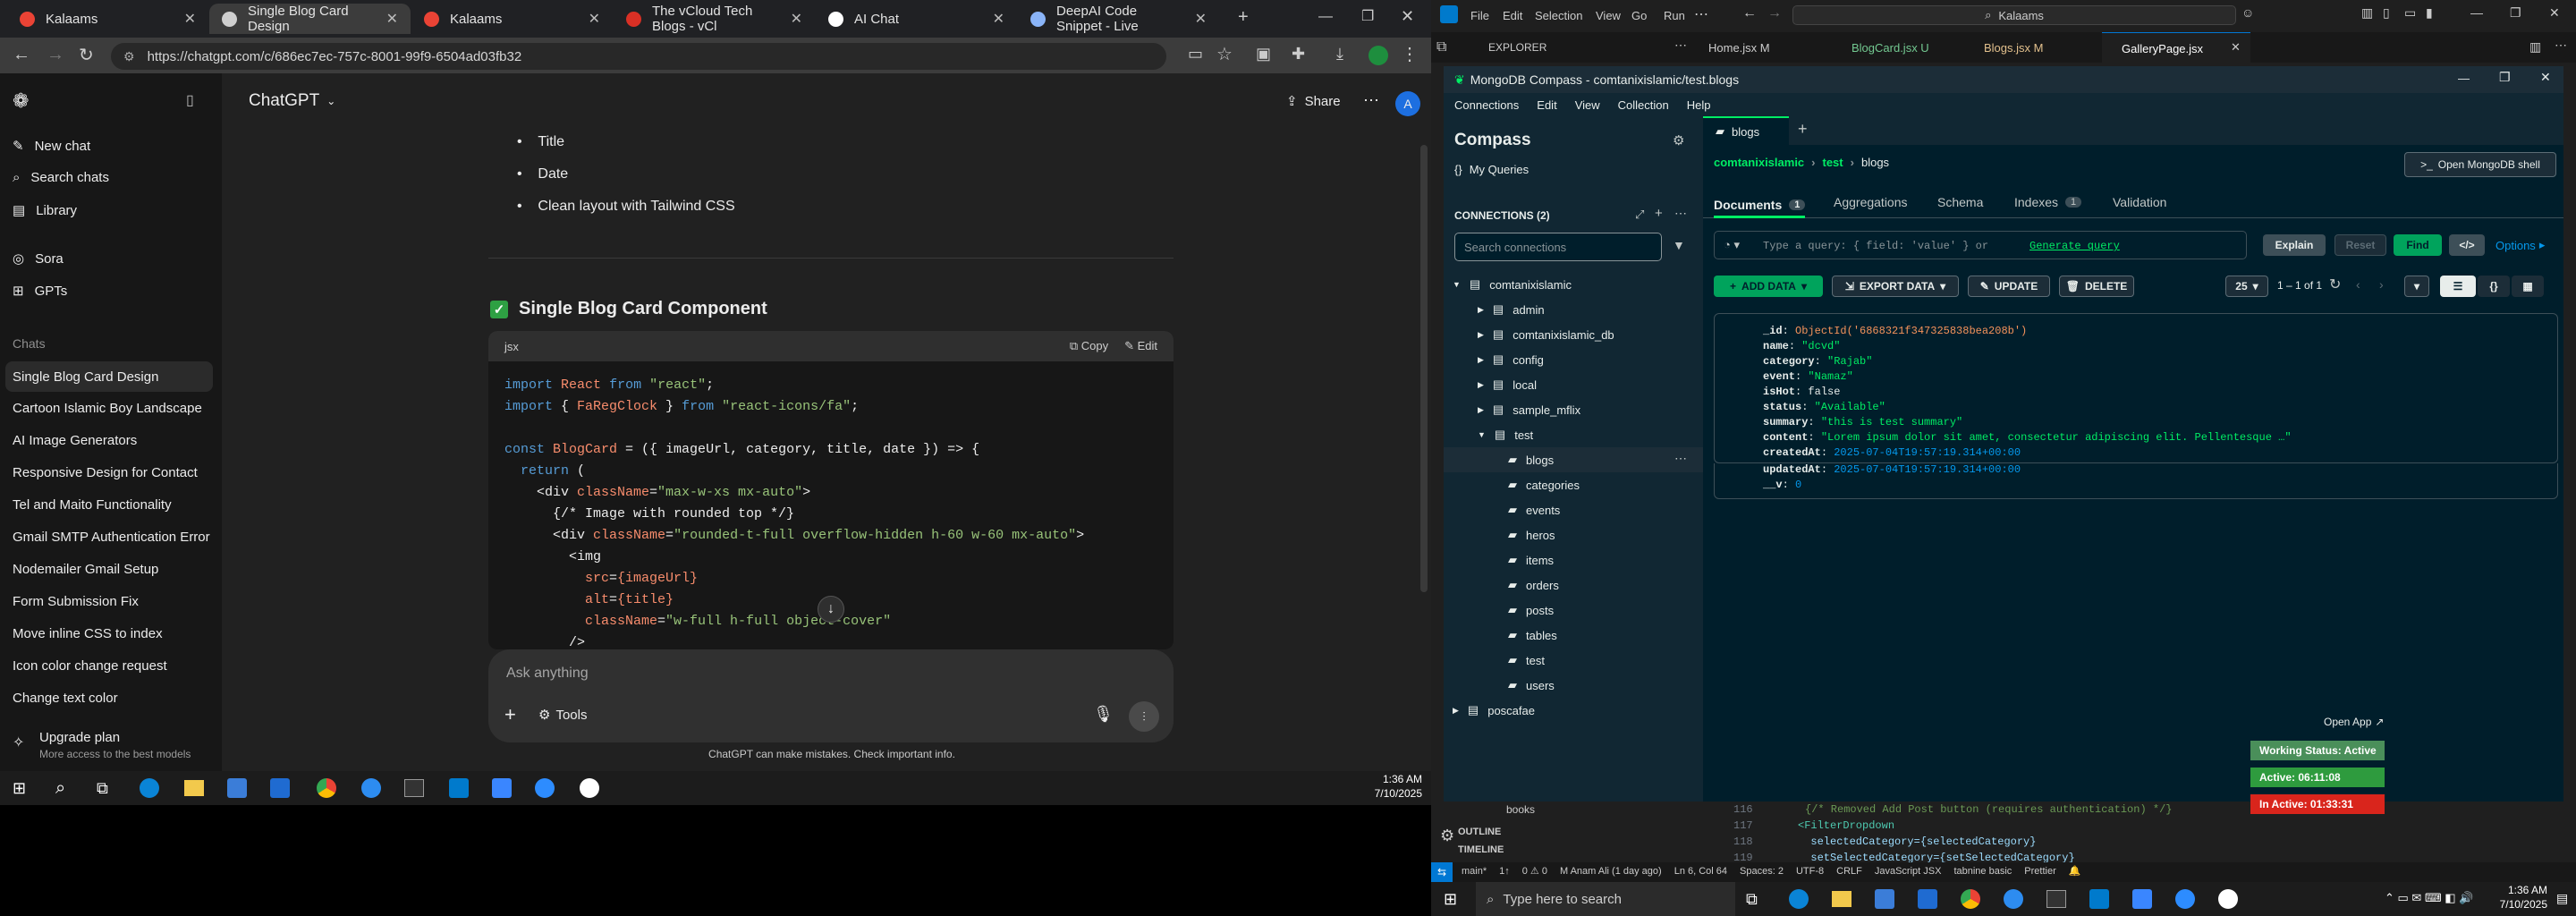 This screenshot has width=2576, height=916. I want to click on tools-button: ⚙ Tools, so click(562, 715).